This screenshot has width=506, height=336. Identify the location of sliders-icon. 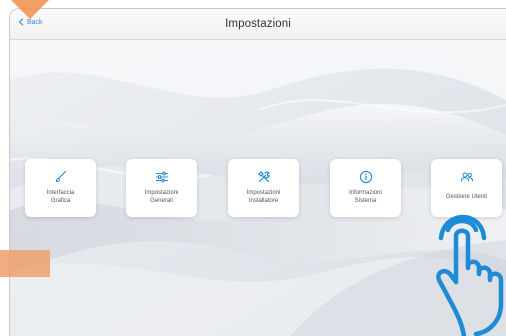
(162, 177).